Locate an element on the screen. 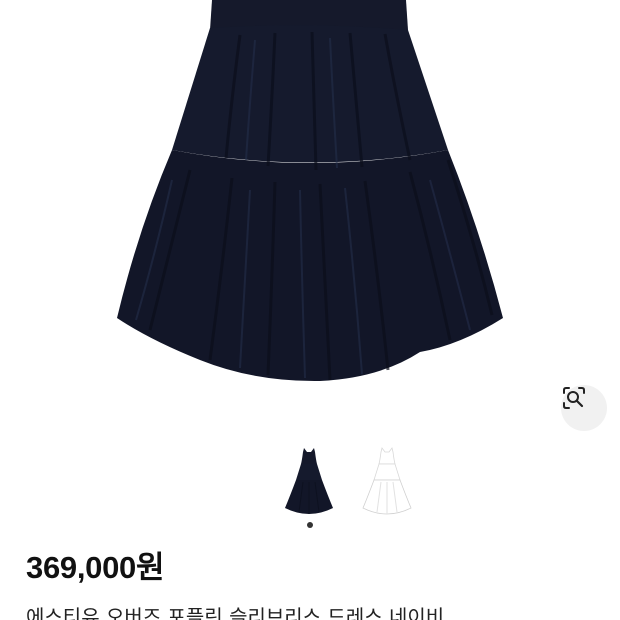 Image resolution: width=620 pixels, height=620 pixels. product-title: 에스티유 오버즈 포플린 슬리브리스 드레스 네이비 is located at coordinates (235, 612).